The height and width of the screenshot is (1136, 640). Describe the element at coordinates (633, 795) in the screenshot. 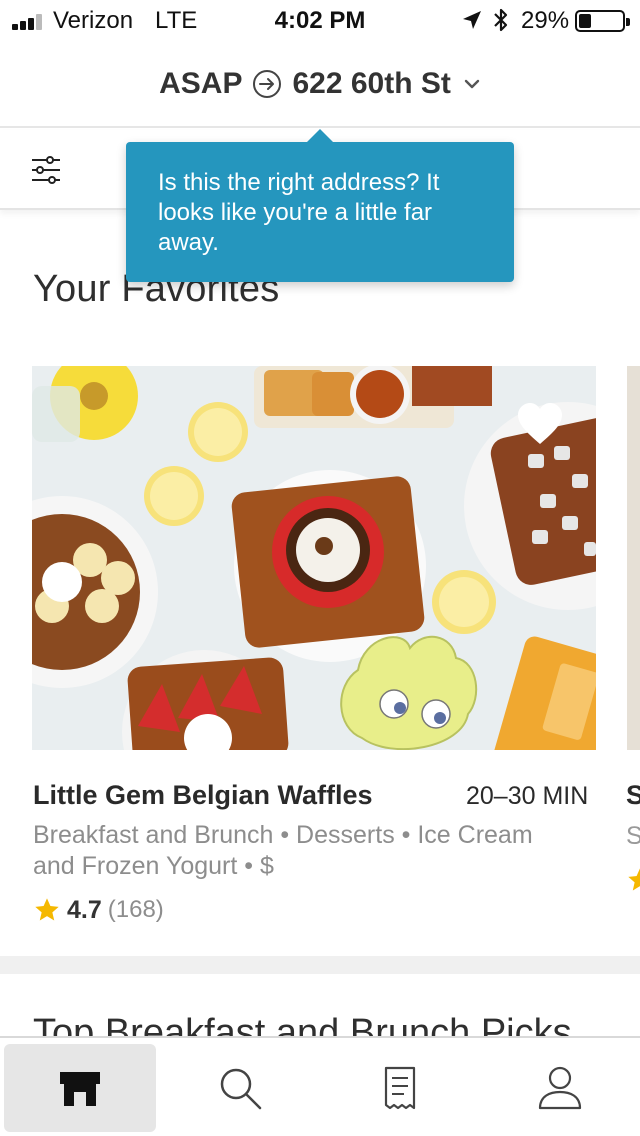

I see `next-restaurant-name-peek: S` at that location.